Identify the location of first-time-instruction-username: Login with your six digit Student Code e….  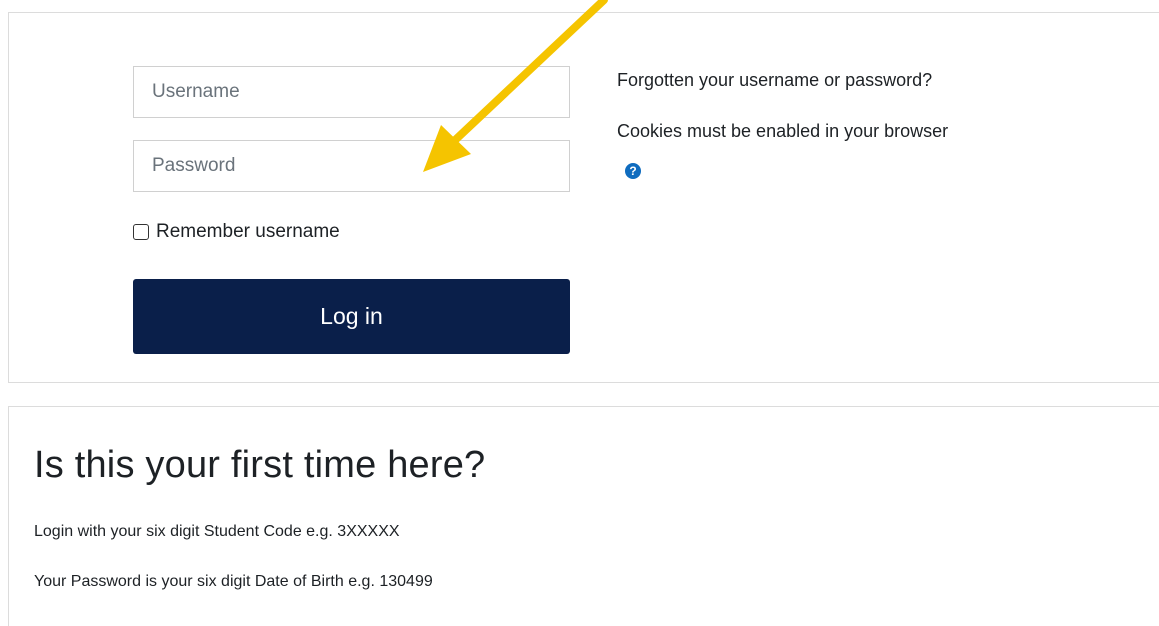
(217, 531).